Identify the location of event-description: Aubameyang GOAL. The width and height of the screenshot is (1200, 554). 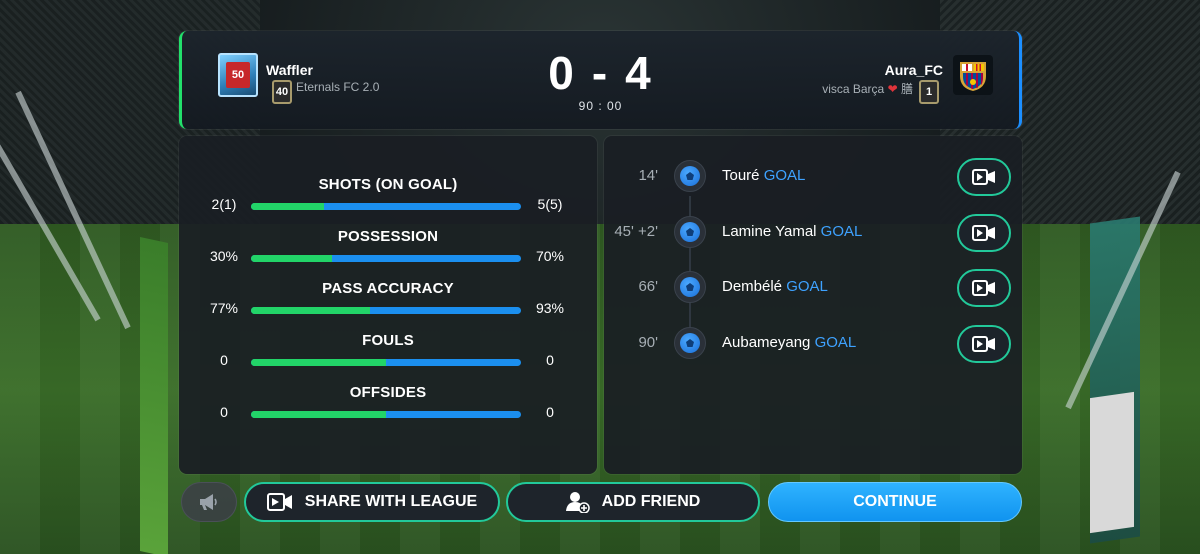
(789, 342).